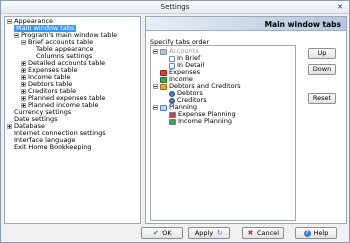 The image size is (350, 243). Describe the element at coordinates (322, 53) in the screenshot. I see `up-button: Up` at that location.